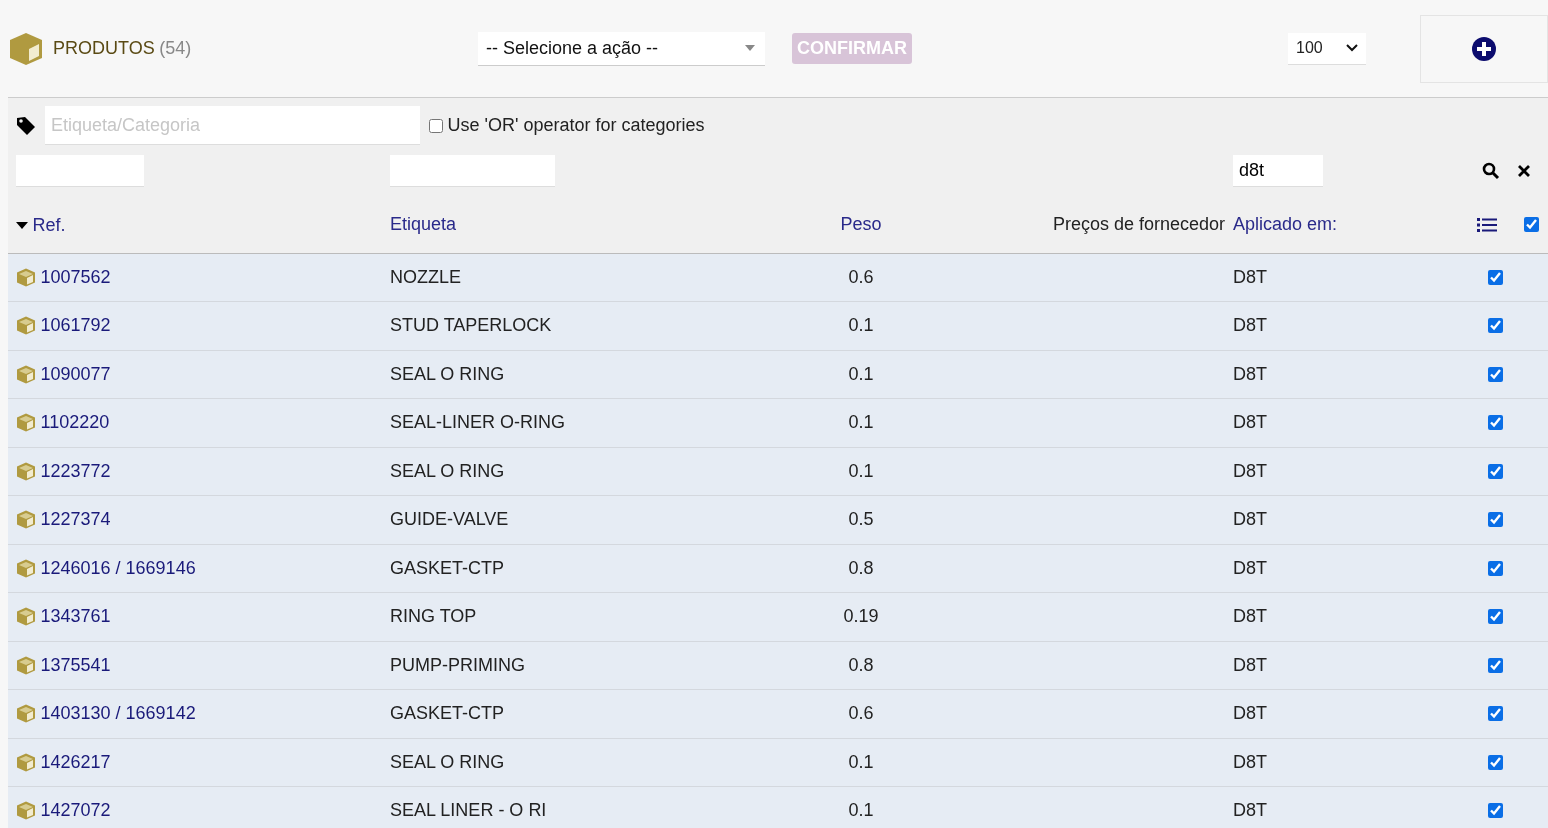  What do you see at coordinates (75, 374) in the screenshot?
I see `product-ref-link: 1090077` at bounding box center [75, 374].